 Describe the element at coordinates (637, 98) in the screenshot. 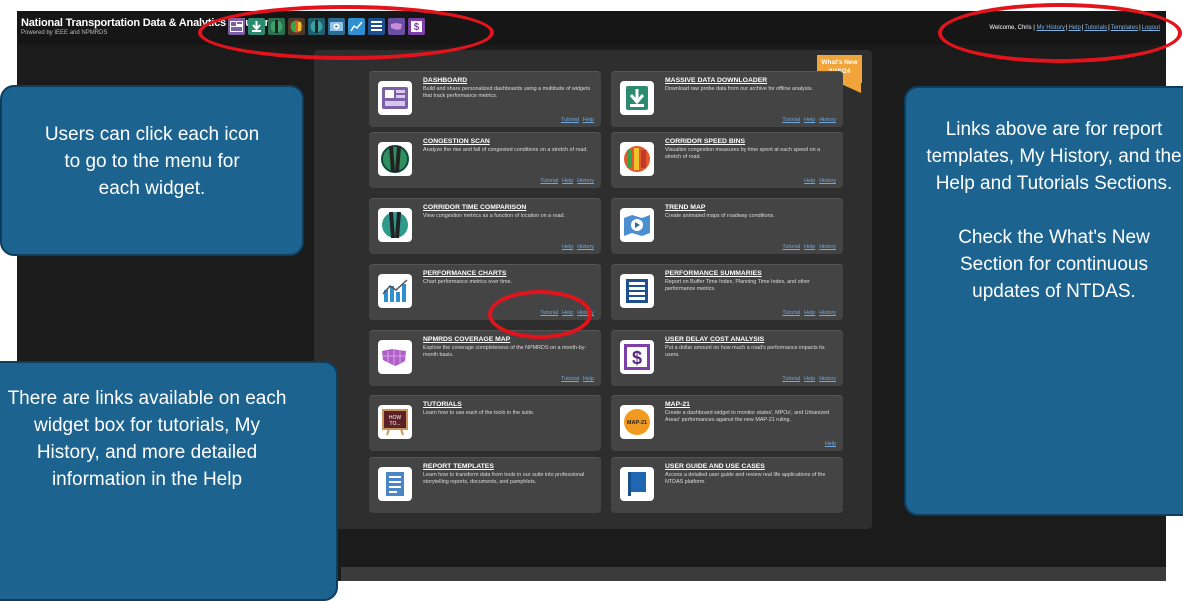

I see `download-icon` at that location.